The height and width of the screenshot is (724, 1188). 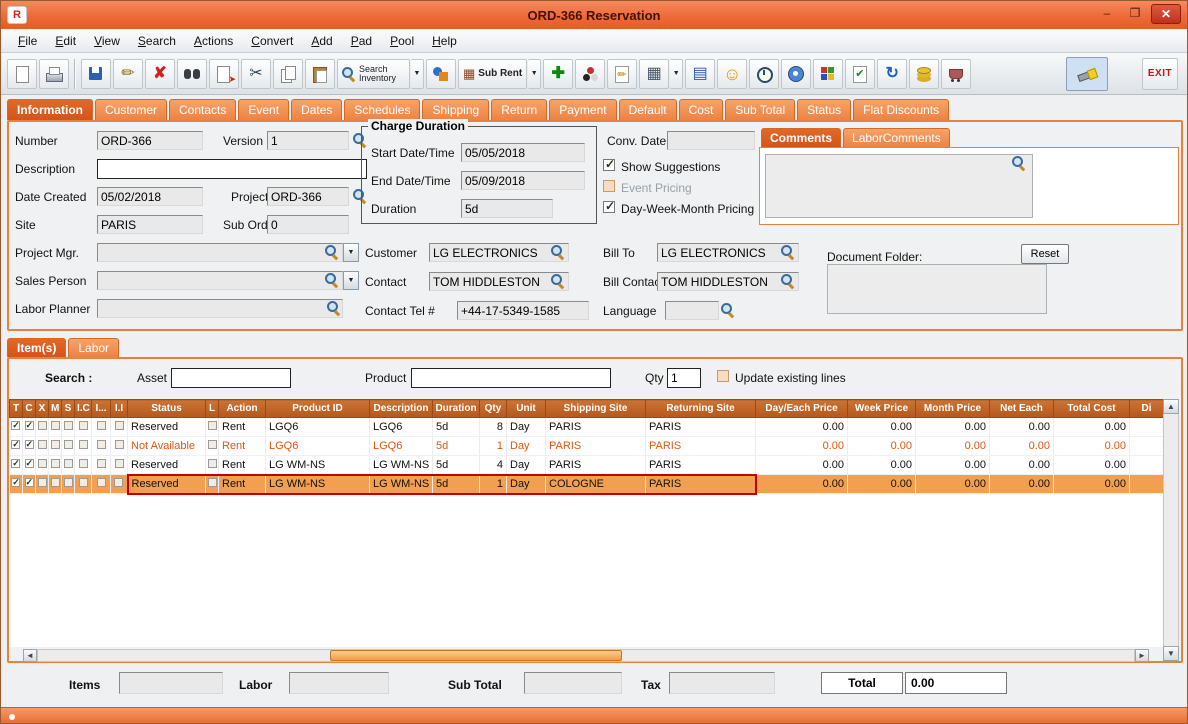 What do you see at coordinates (401, 408) in the screenshot?
I see `col-description: Description` at bounding box center [401, 408].